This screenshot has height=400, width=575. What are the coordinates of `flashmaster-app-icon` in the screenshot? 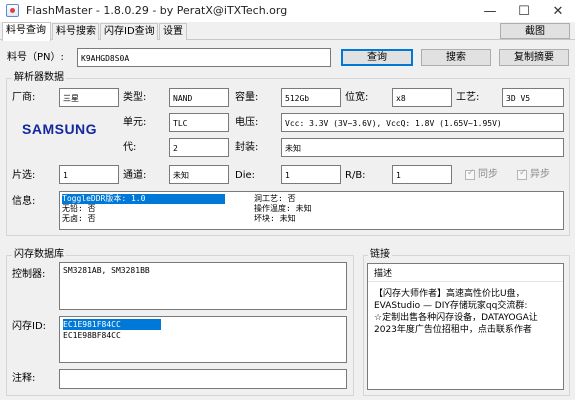 It's located at (12, 10).